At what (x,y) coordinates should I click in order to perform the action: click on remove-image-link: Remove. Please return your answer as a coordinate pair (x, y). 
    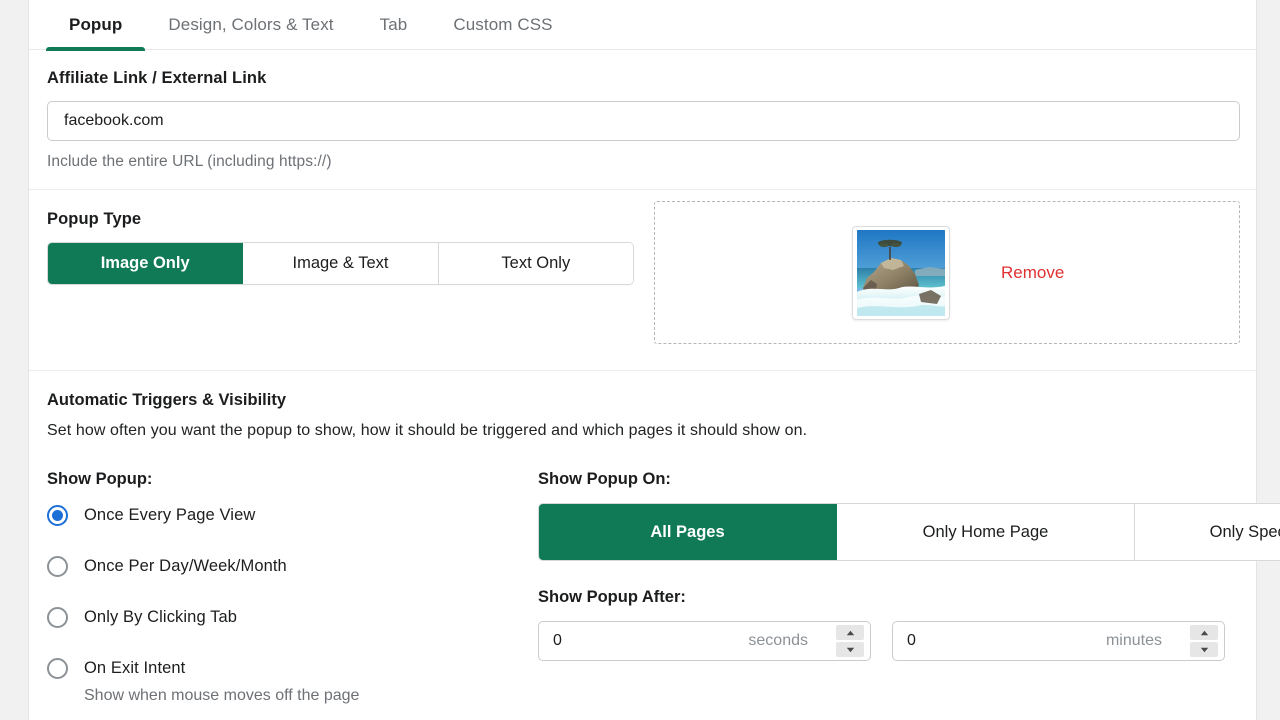
    Looking at the image, I should click on (1032, 273).